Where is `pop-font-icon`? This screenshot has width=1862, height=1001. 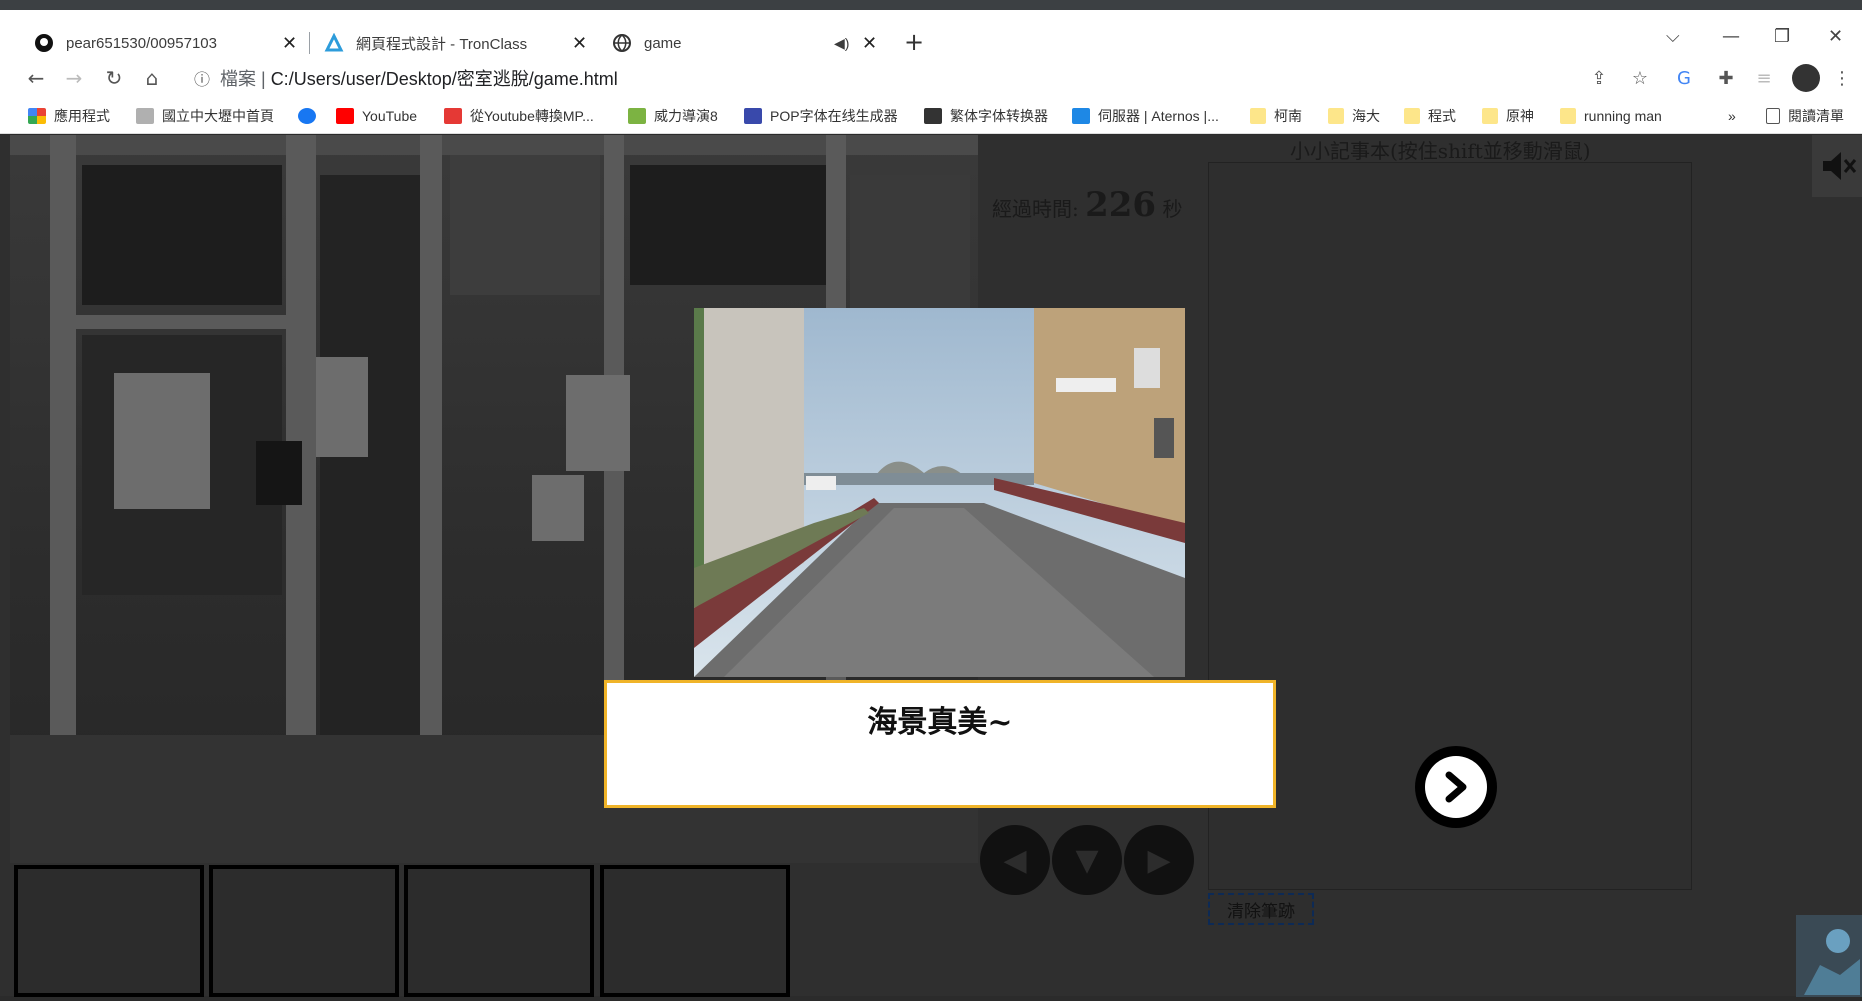 pop-font-icon is located at coordinates (753, 116).